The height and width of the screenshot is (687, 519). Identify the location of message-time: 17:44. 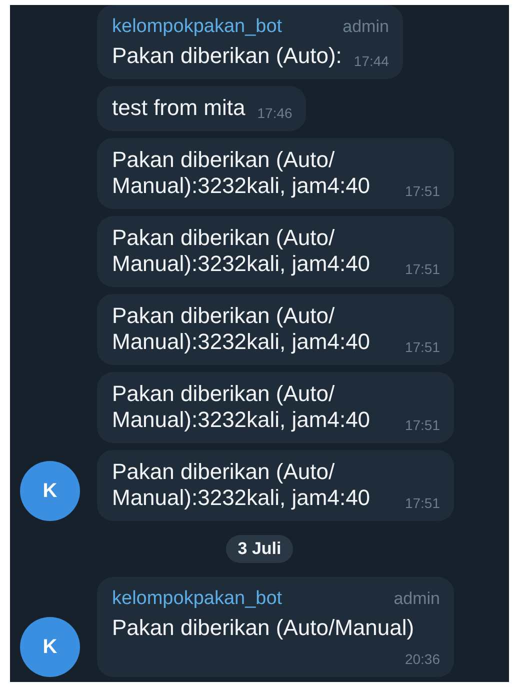
(371, 61).